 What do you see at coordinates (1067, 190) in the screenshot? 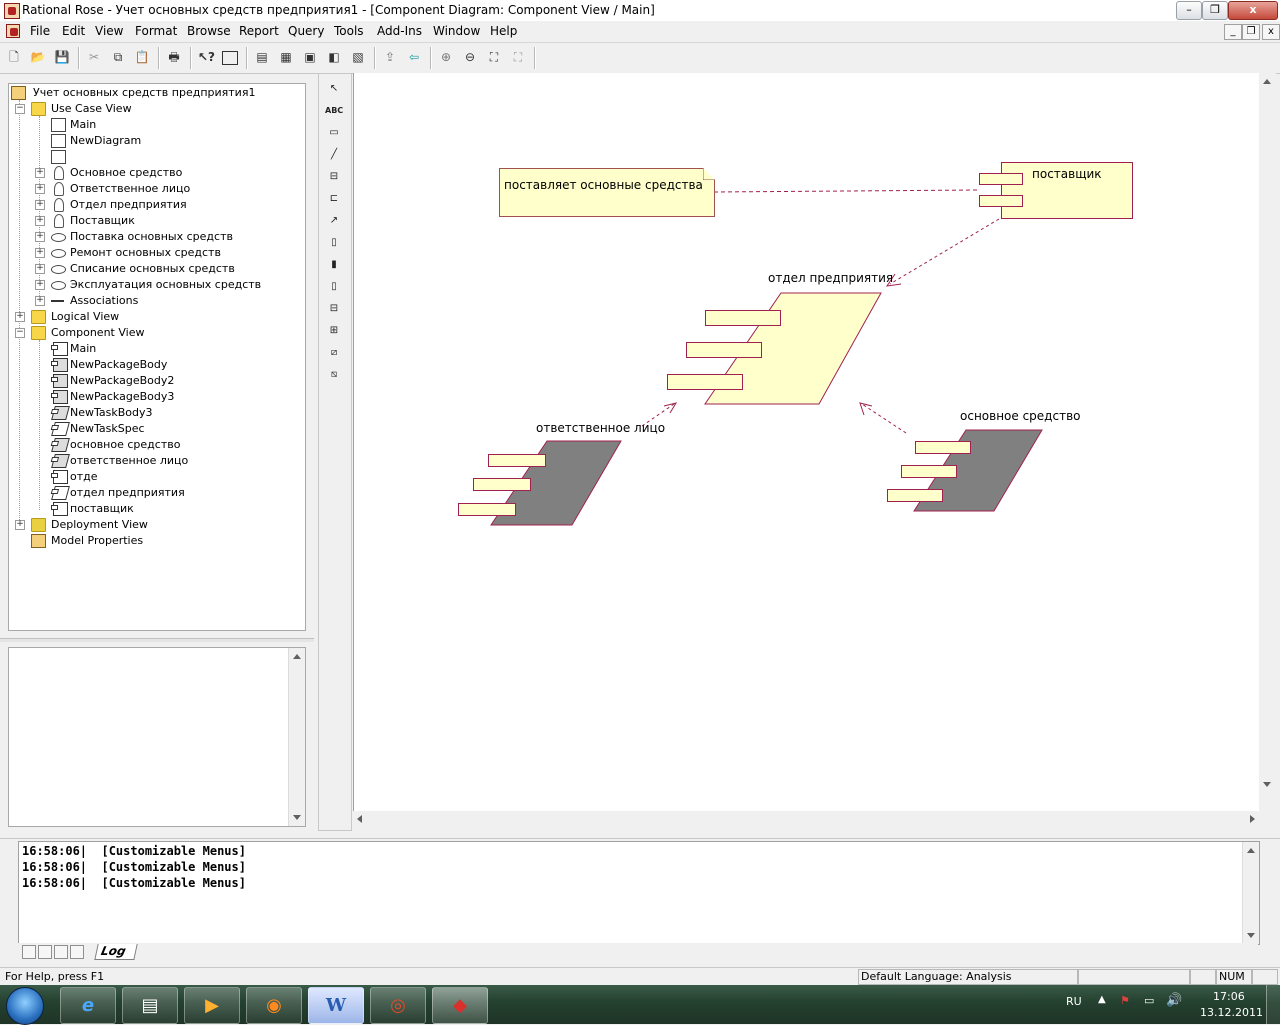
I see `supplier-component: поставщик` at bounding box center [1067, 190].